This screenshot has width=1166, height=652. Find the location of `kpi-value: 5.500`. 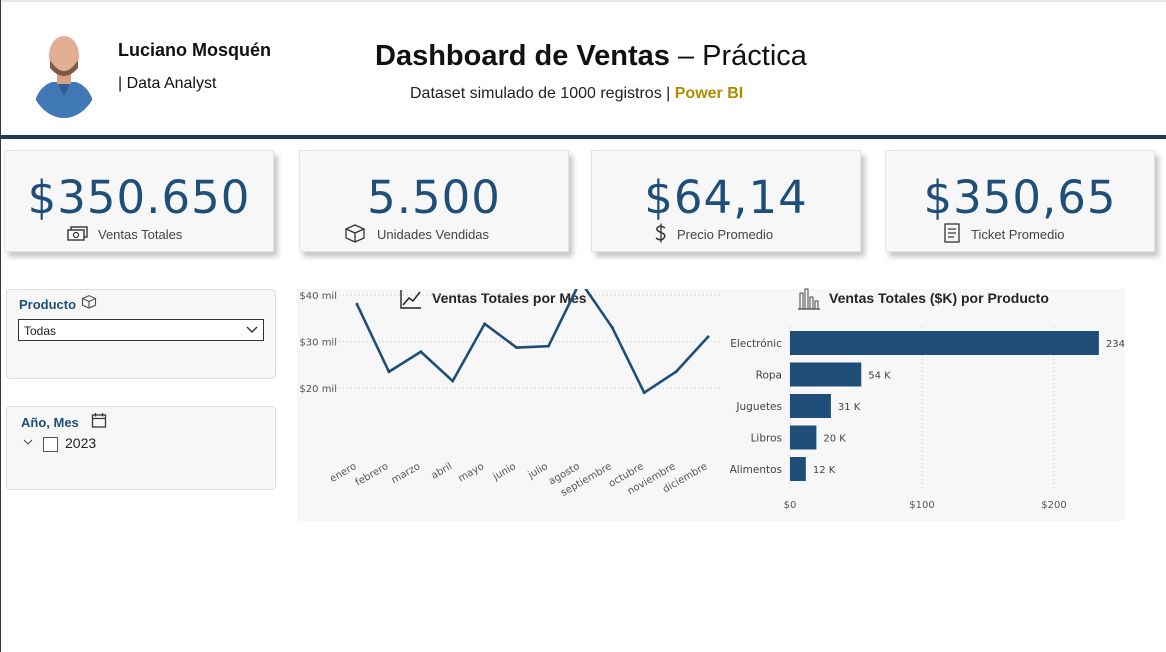

kpi-value: 5.500 is located at coordinates (434, 197).